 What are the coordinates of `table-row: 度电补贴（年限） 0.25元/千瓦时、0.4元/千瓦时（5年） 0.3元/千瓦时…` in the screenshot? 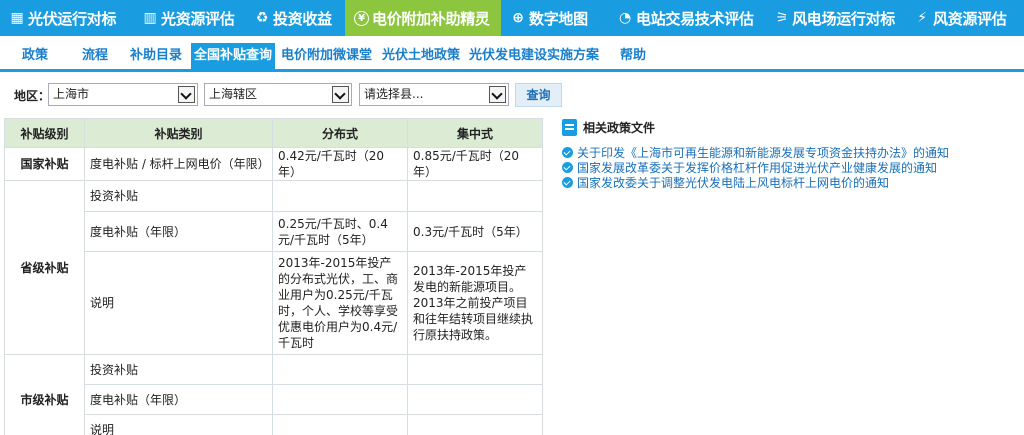 It's located at (274, 231).